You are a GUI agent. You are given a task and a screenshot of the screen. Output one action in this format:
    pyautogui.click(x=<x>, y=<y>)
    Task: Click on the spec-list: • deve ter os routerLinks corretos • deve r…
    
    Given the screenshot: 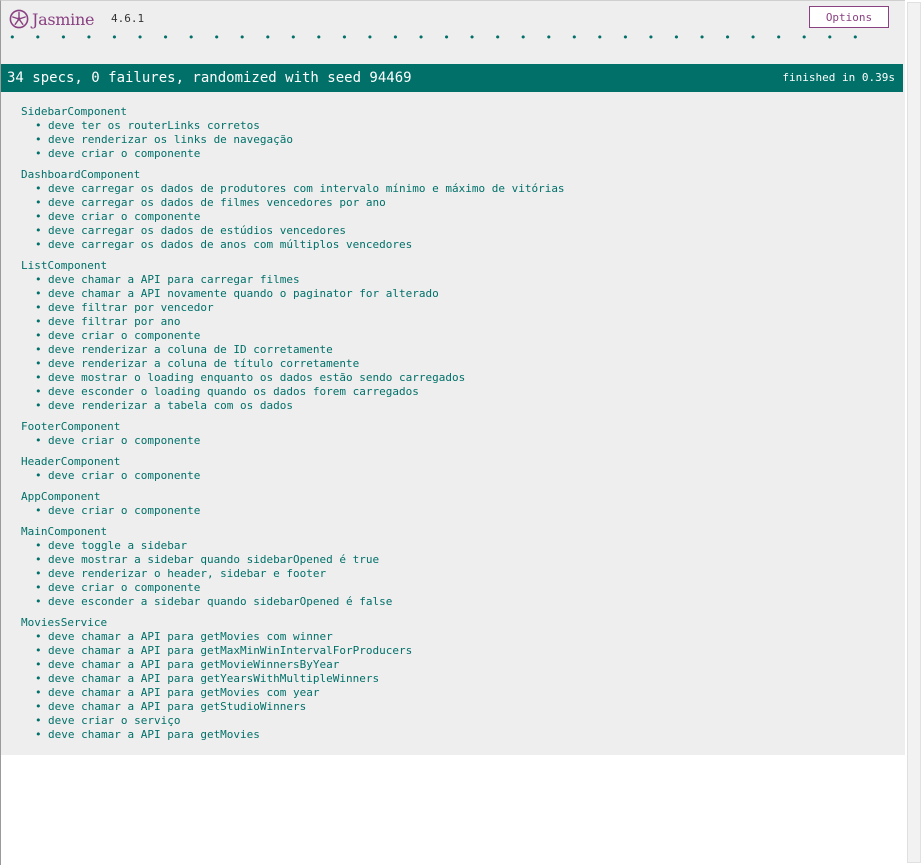 What is the action you would take?
    pyautogui.click(x=456, y=140)
    